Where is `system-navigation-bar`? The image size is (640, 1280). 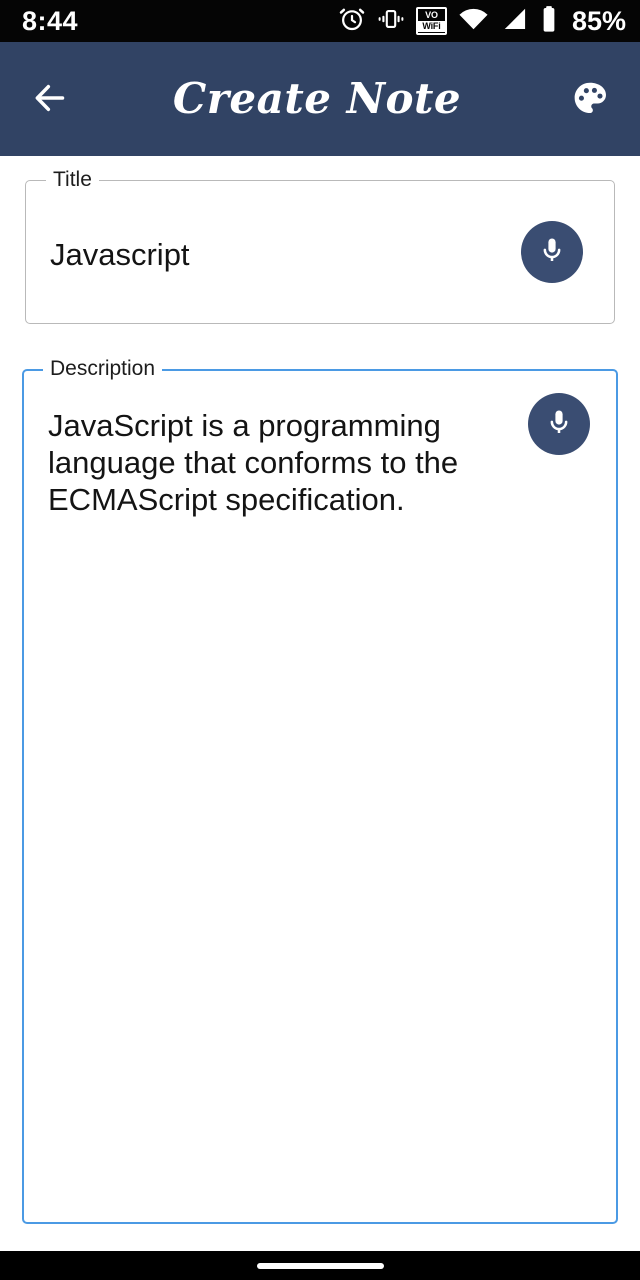
system-navigation-bar is located at coordinates (320, 1265).